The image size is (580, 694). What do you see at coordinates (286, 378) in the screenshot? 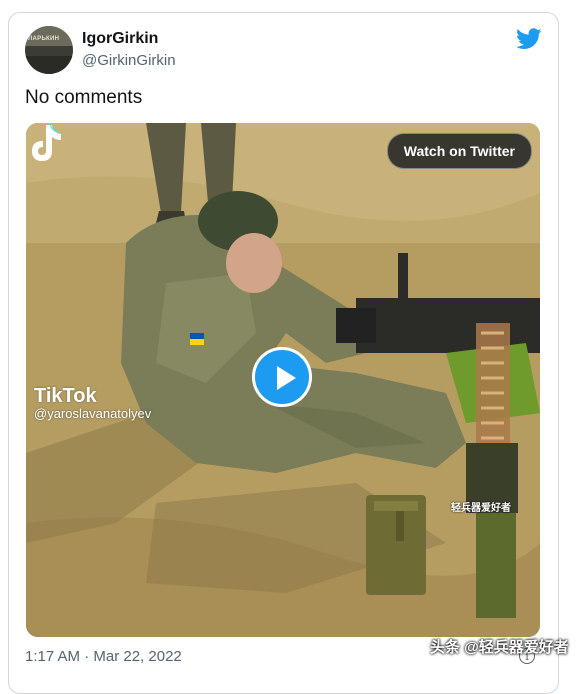
I see `play-icon` at bounding box center [286, 378].